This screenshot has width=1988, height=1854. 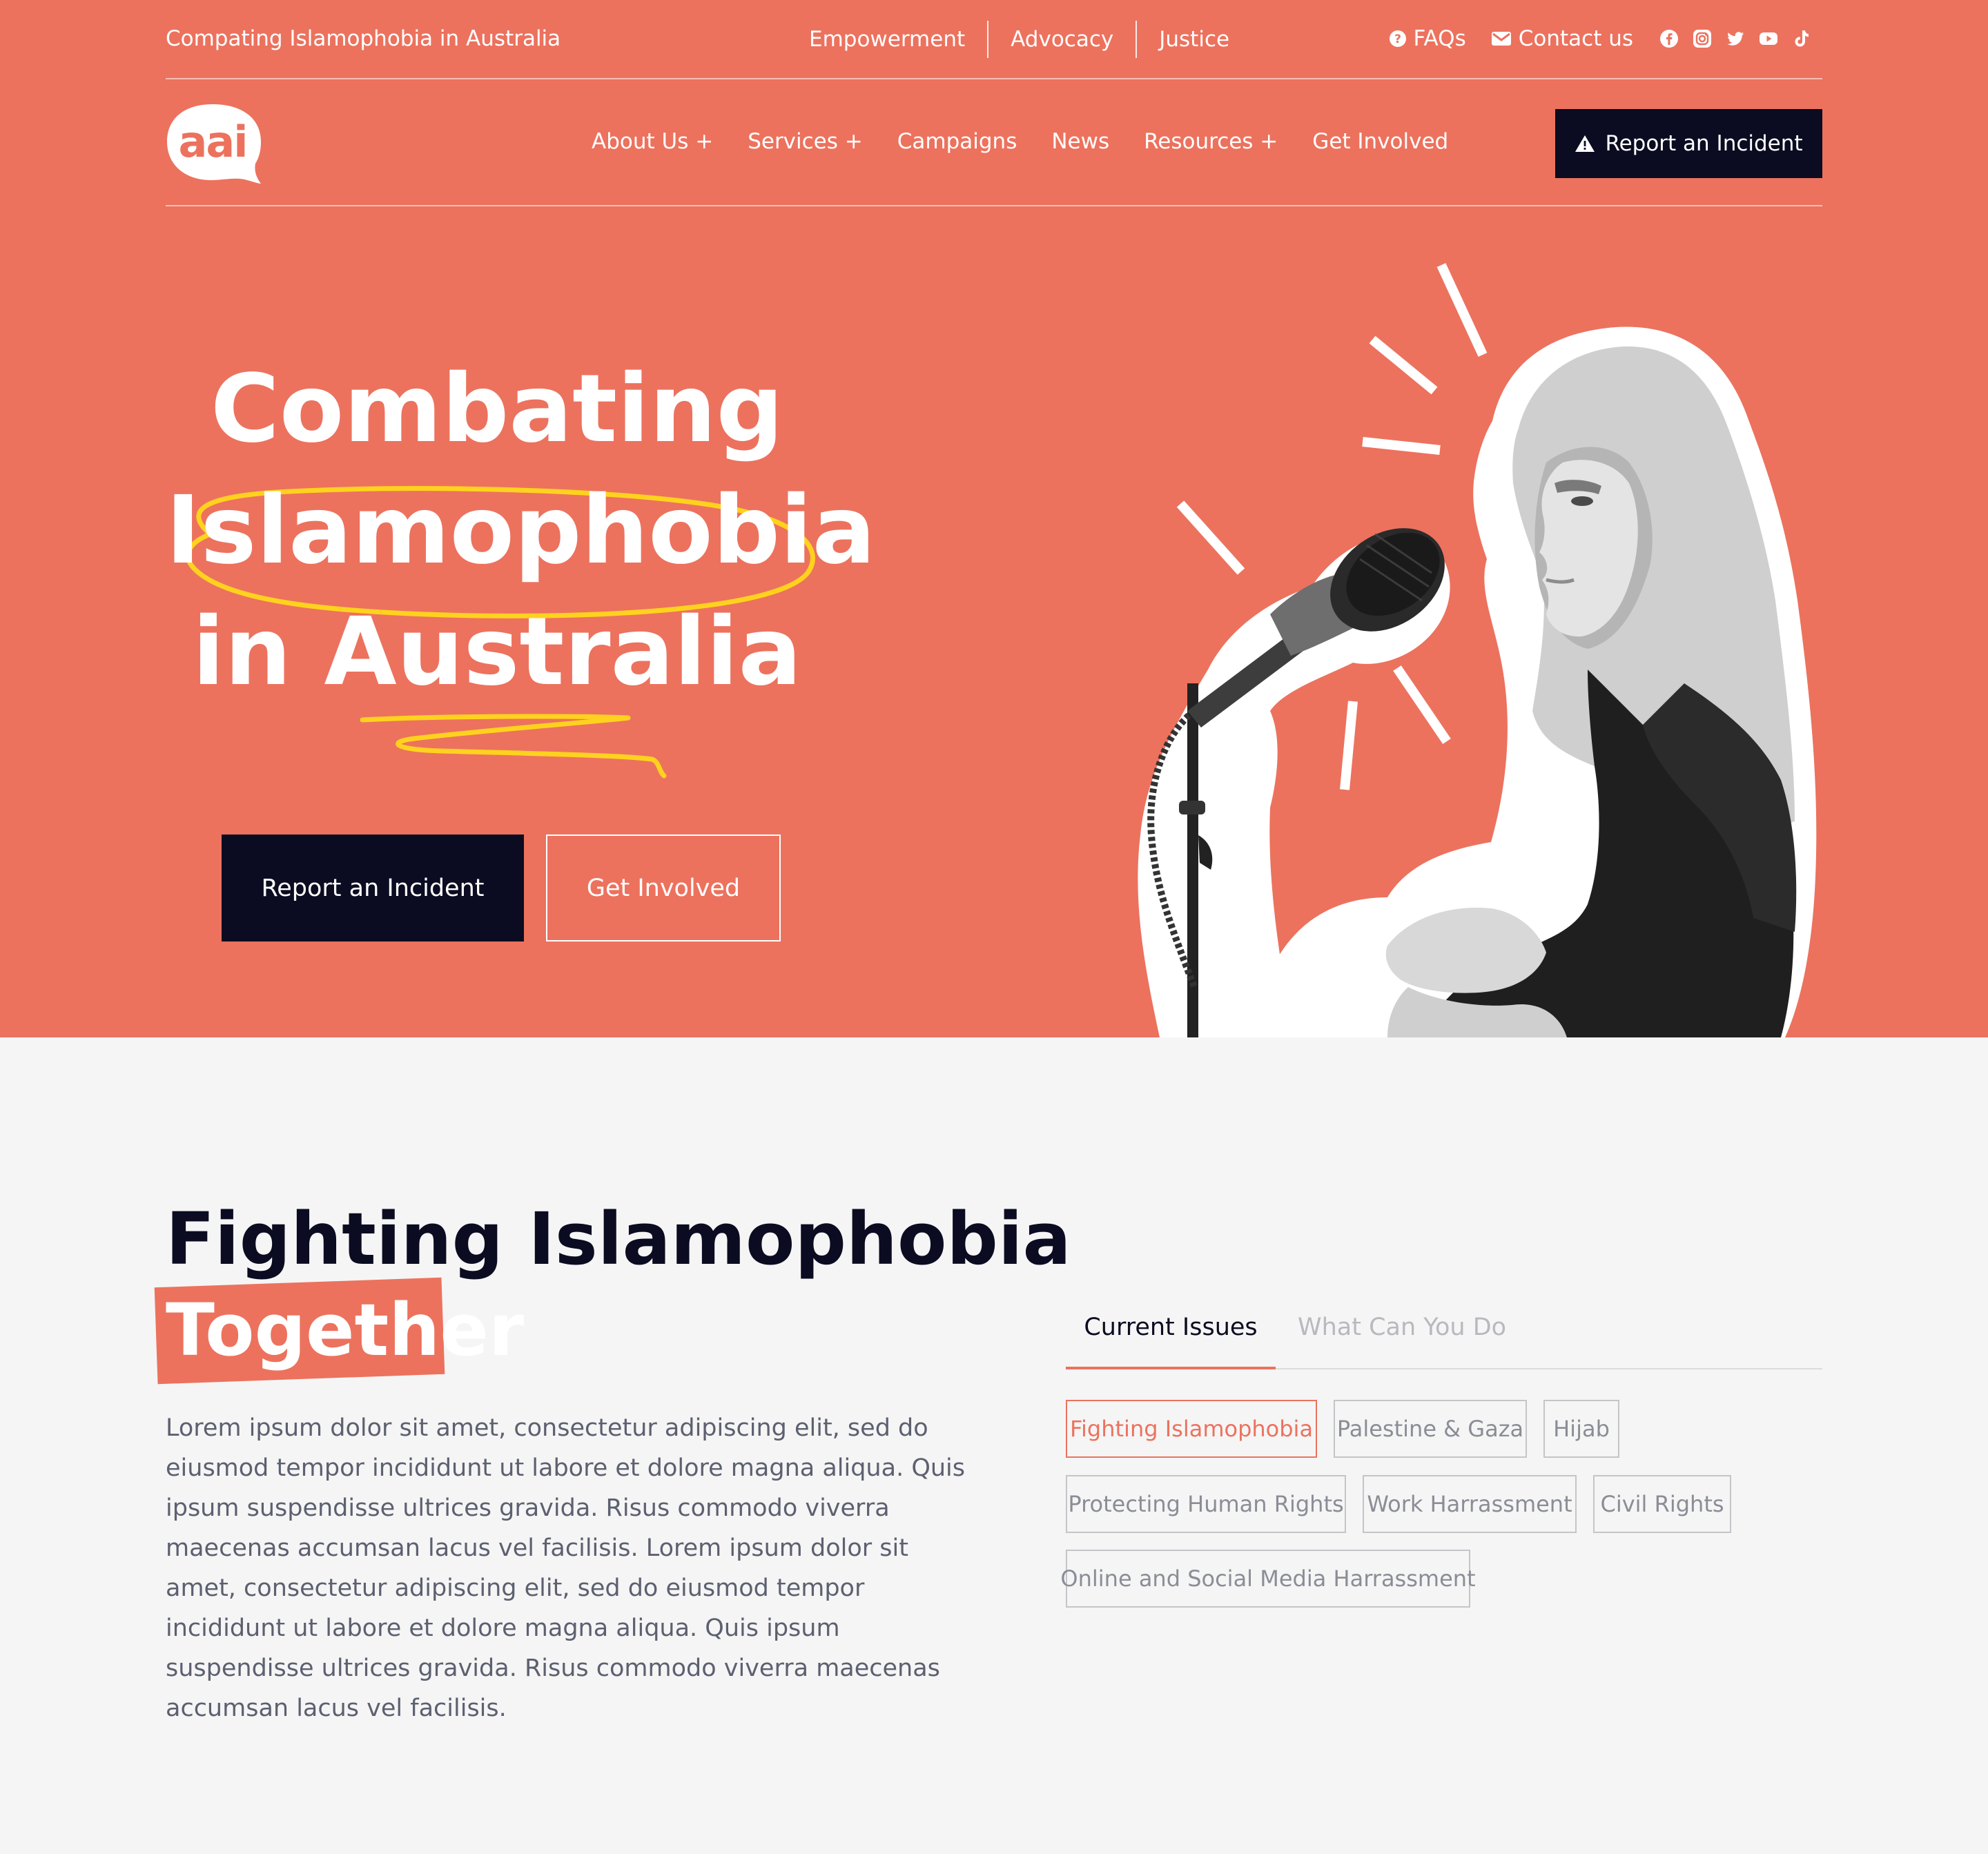 What do you see at coordinates (1704, 144) in the screenshot?
I see `nav-report-incident-label: Report an Incident` at bounding box center [1704, 144].